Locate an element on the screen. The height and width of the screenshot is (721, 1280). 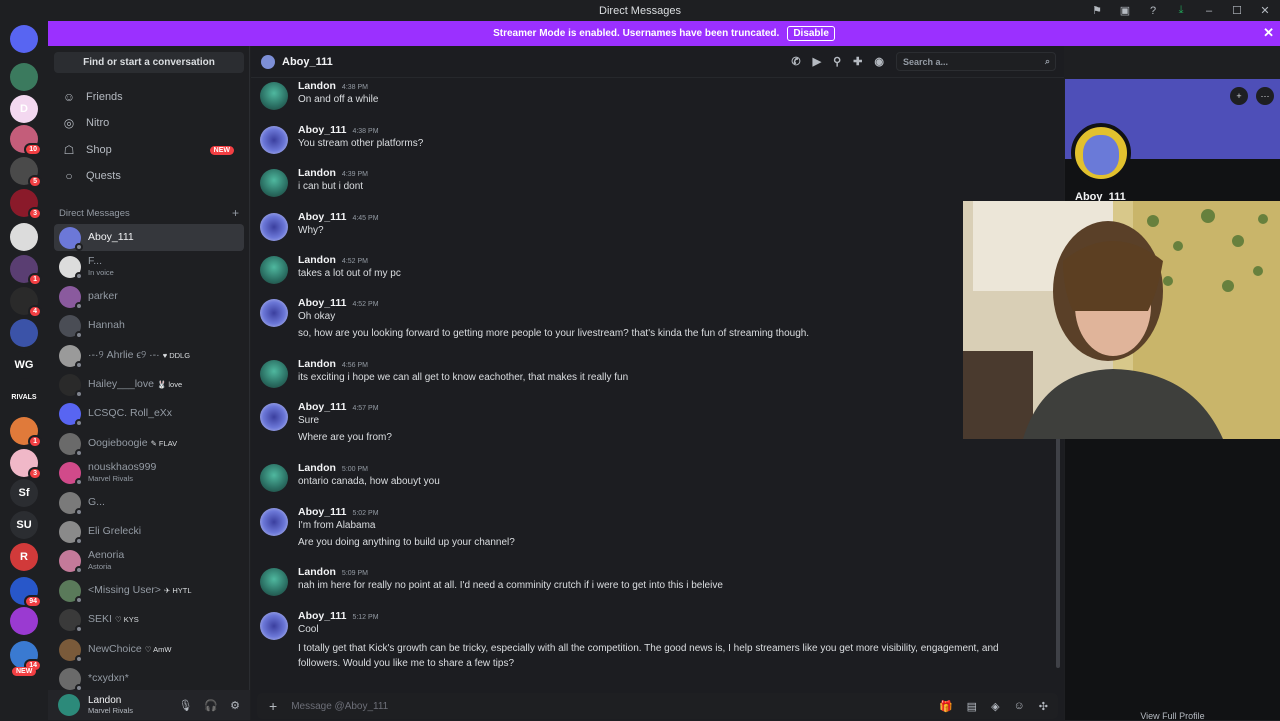
nav-friends: ☺ Friends is located at coordinates (149, 97).